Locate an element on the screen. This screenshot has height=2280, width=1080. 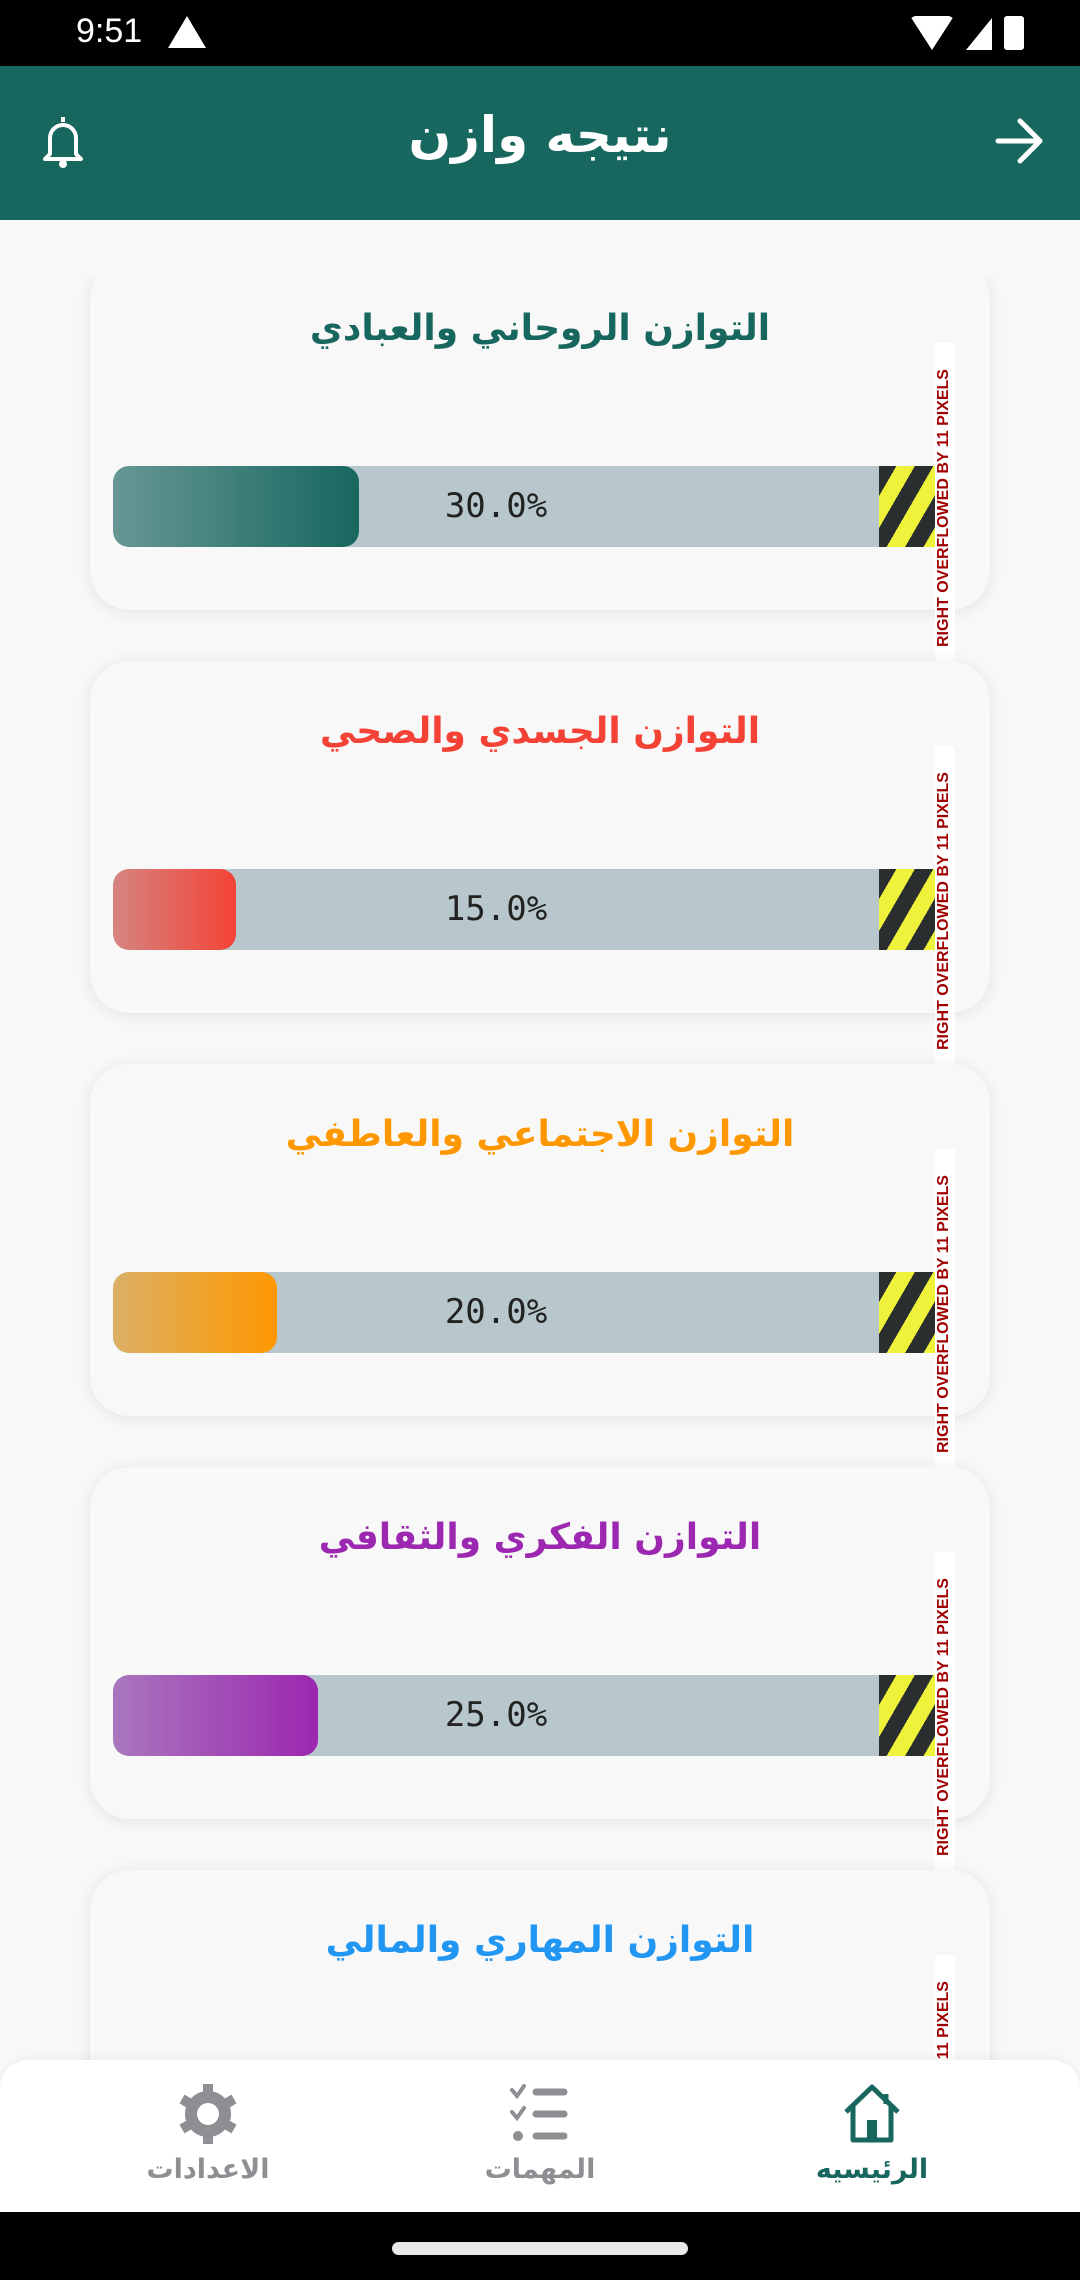
wifi-icon is located at coordinates (932, 33).